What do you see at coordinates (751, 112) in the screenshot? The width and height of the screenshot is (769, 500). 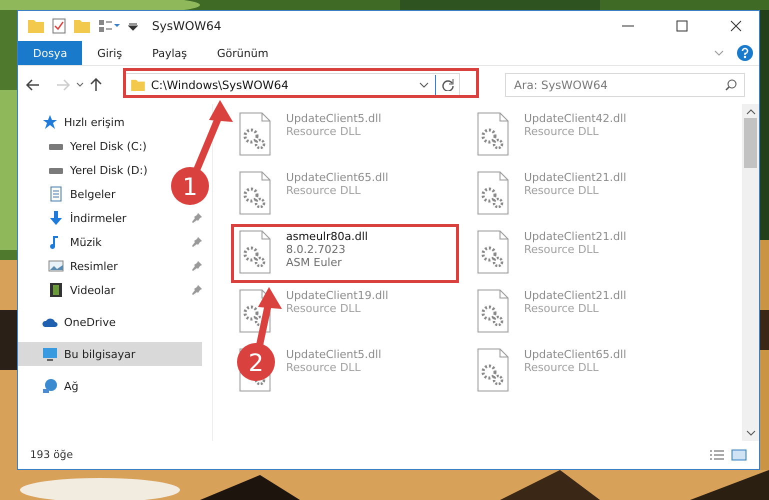 I see `scroll-up-icon` at bounding box center [751, 112].